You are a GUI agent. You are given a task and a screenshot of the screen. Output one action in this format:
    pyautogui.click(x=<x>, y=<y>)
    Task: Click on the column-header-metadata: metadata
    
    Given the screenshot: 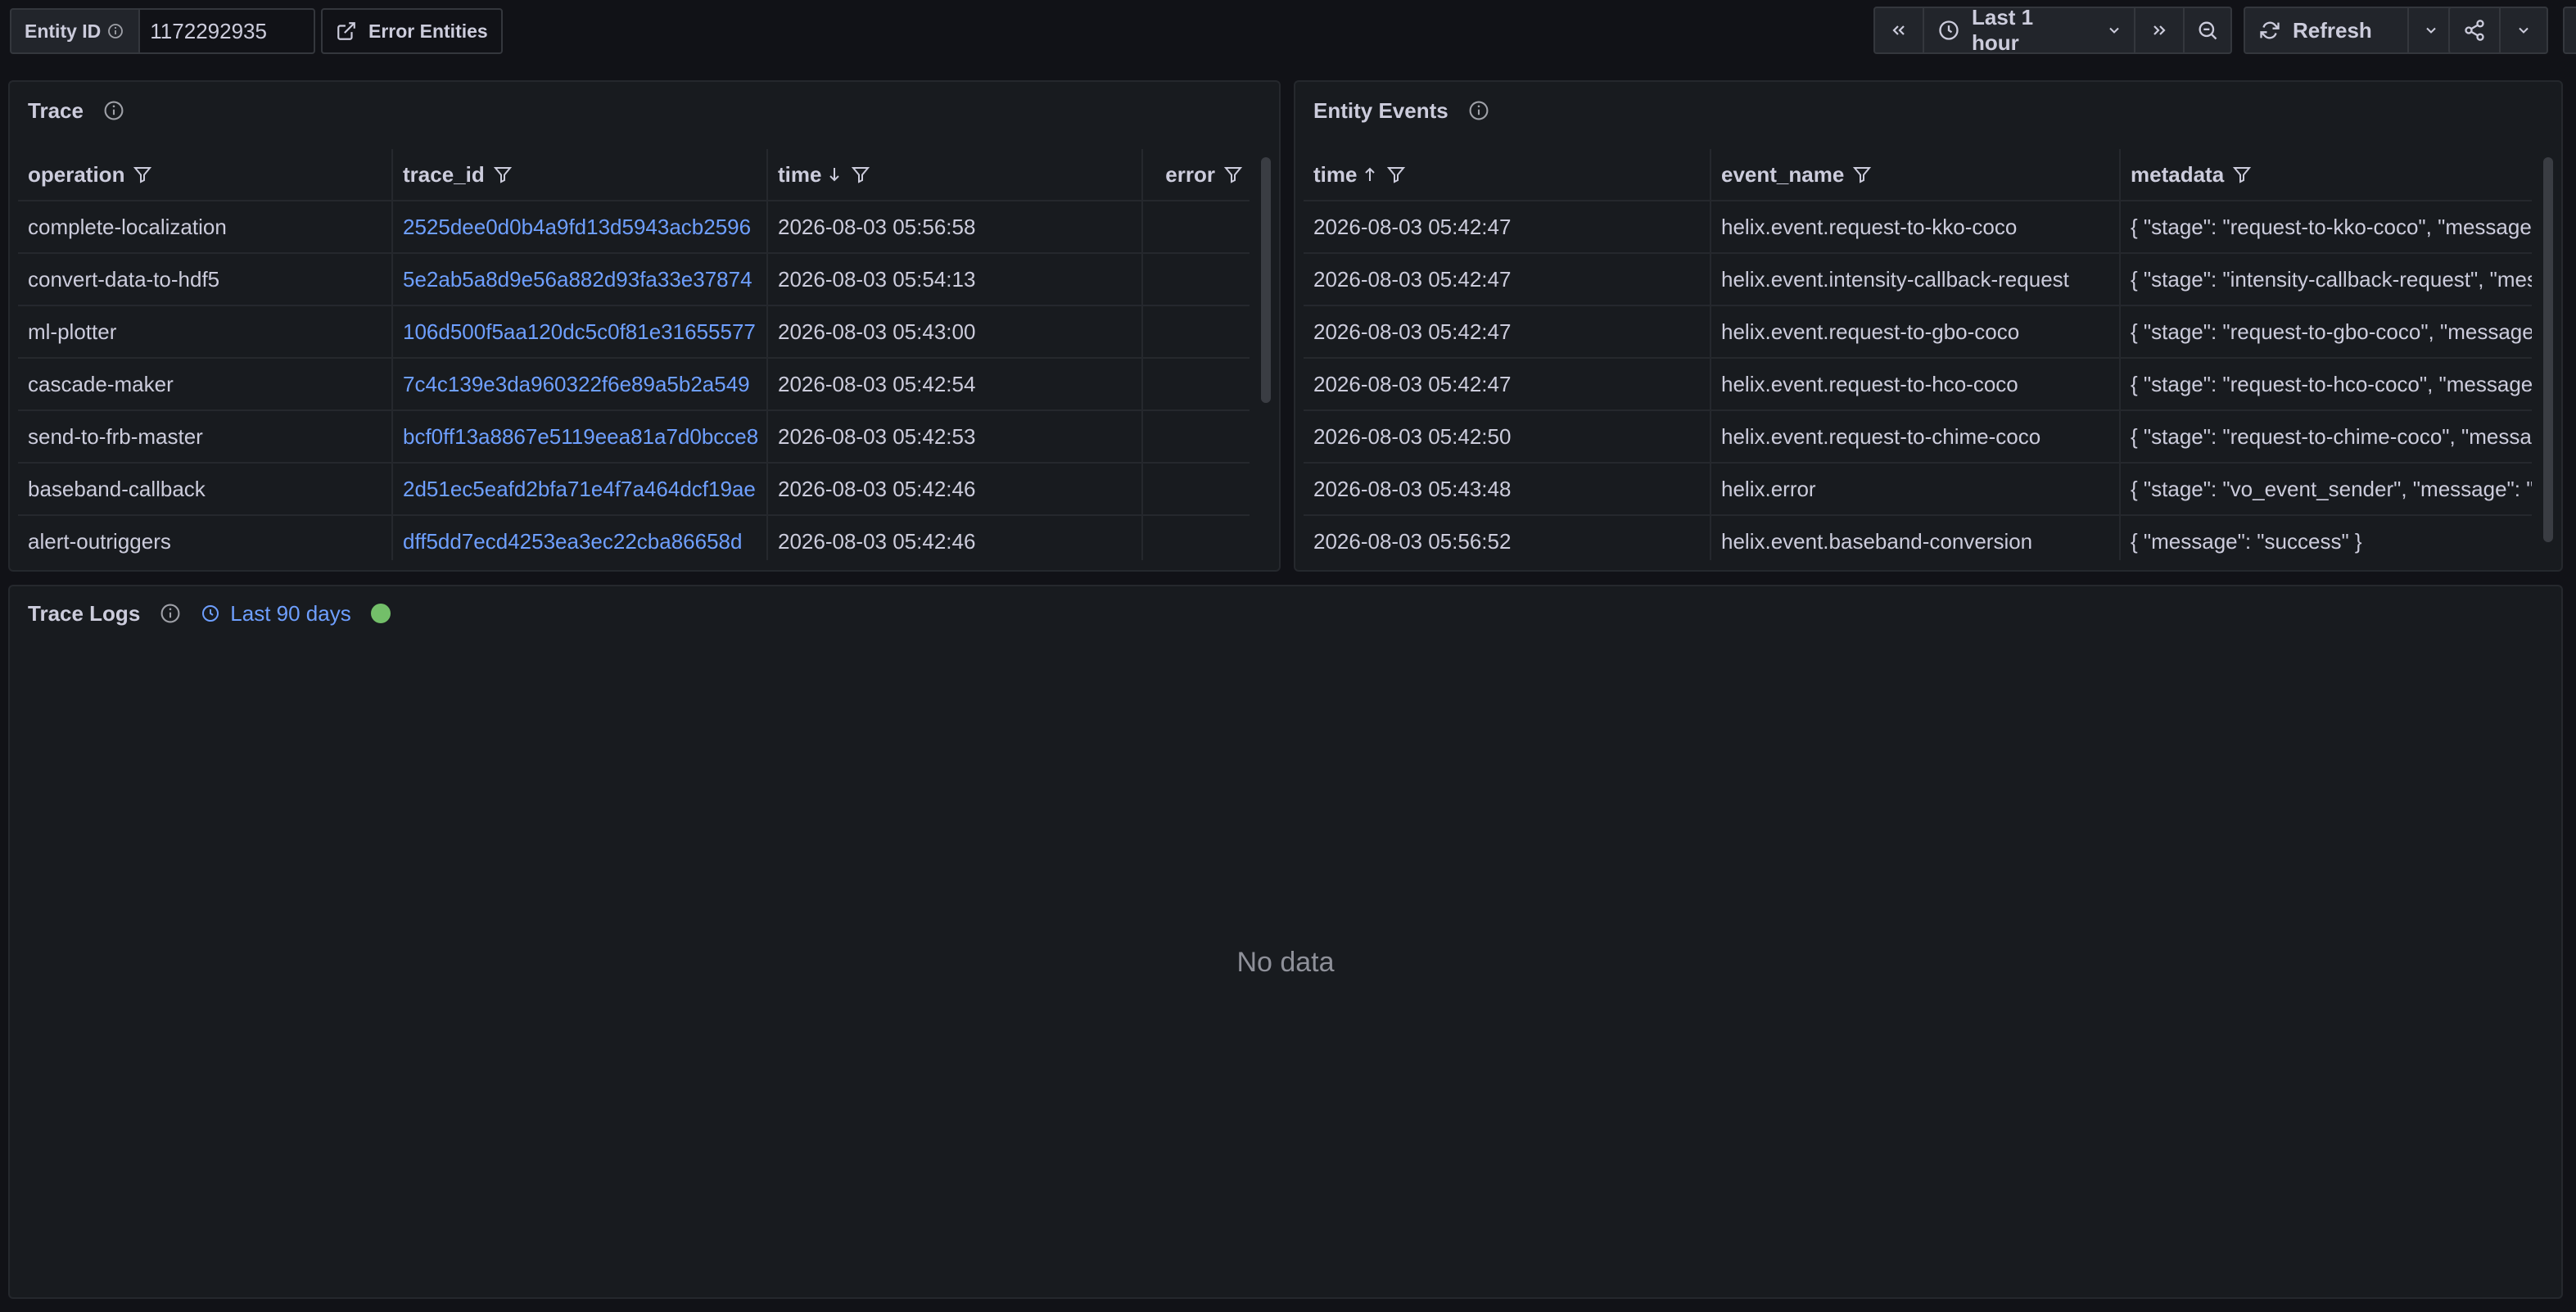 What is the action you would take?
    pyautogui.click(x=2326, y=174)
    